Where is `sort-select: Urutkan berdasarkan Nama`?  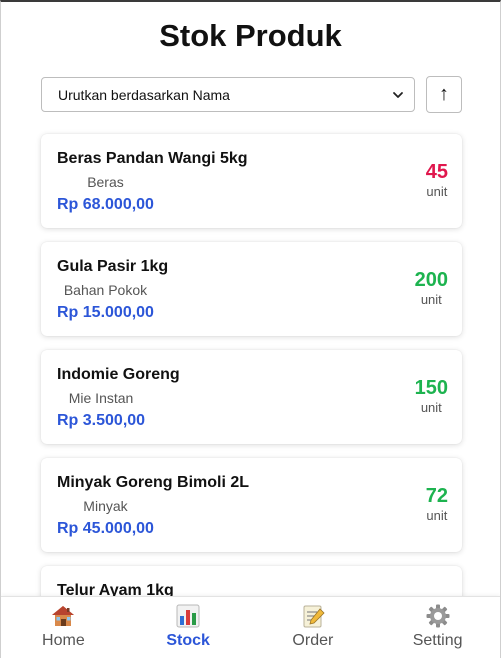
sort-select: Urutkan berdasarkan Nama is located at coordinates (228, 94).